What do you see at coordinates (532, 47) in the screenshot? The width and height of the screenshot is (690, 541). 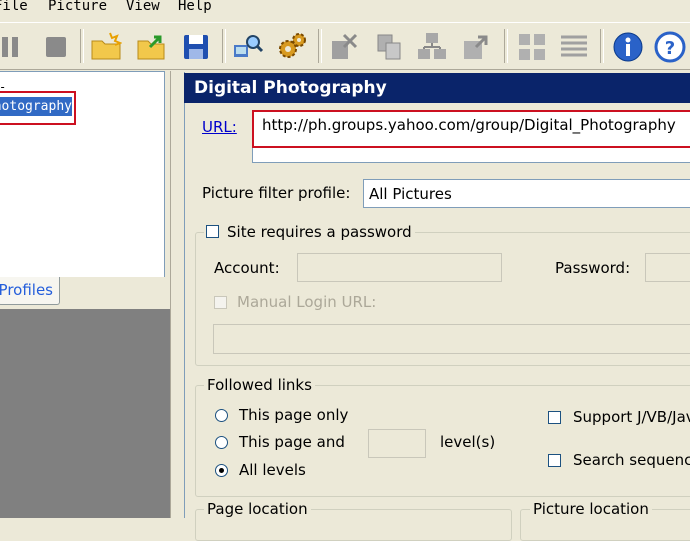 I see `thumbnails-view-icon` at bounding box center [532, 47].